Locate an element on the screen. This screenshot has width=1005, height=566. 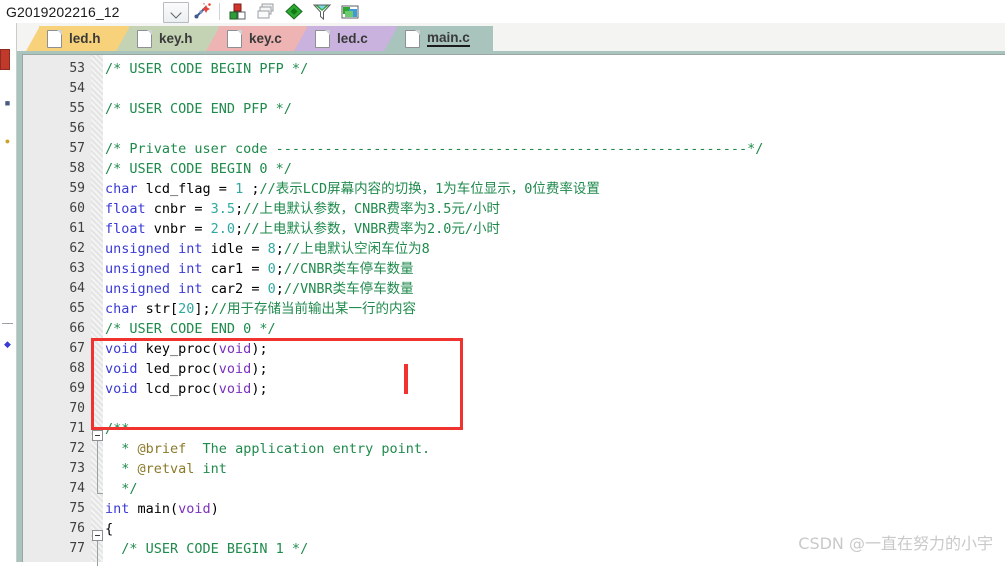
code-line-text: /* USER CODE BEGIN PFP */ is located at coordinates (206, 69).